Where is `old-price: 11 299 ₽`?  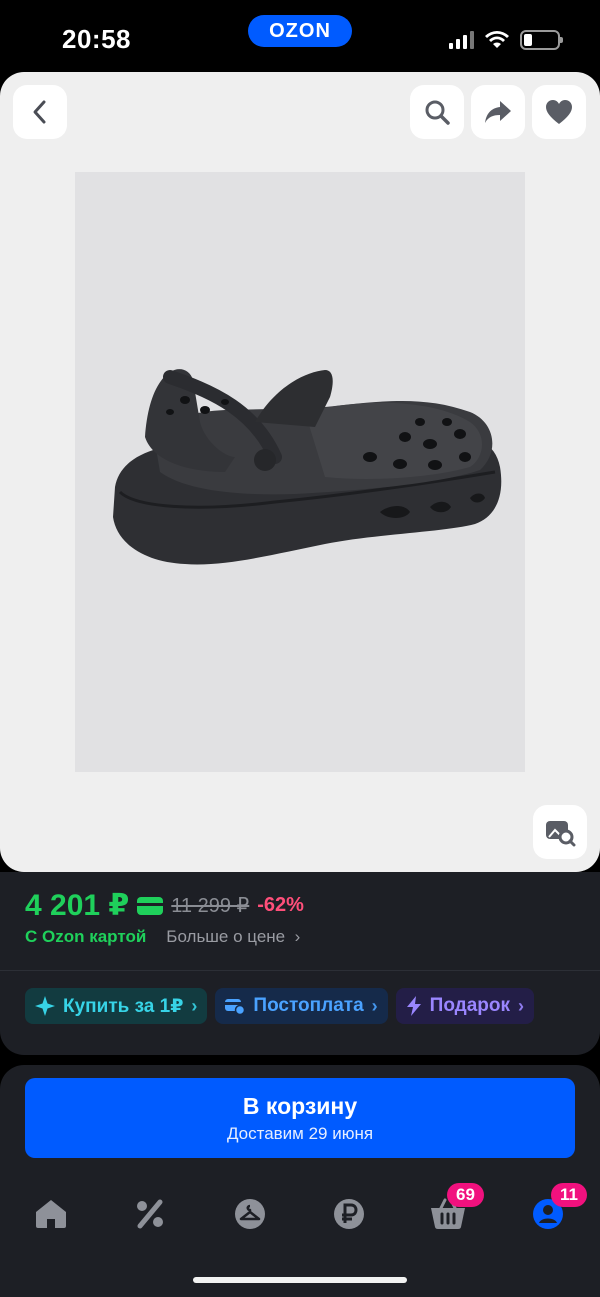
old-price: 11 299 ₽ is located at coordinates (210, 906).